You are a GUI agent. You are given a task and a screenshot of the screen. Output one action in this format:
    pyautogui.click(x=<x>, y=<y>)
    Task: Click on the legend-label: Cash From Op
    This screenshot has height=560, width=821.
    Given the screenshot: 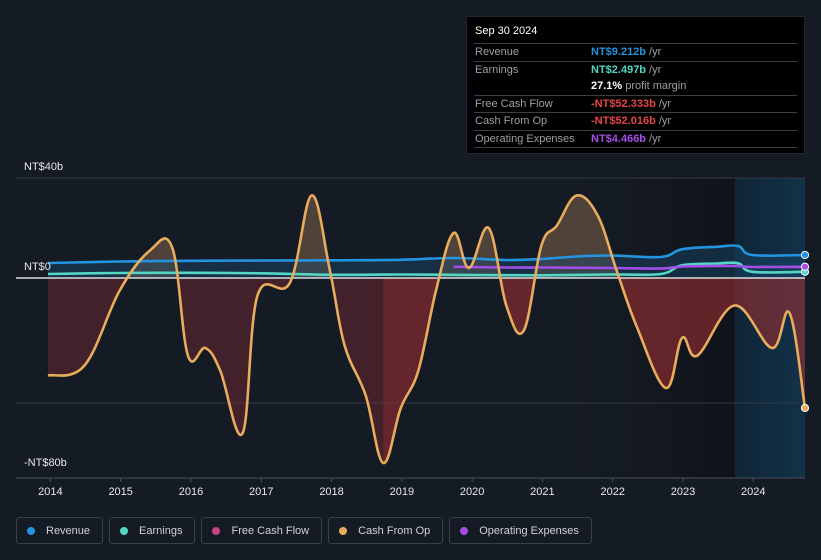 What is the action you would take?
    pyautogui.click(x=394, y=530)
    